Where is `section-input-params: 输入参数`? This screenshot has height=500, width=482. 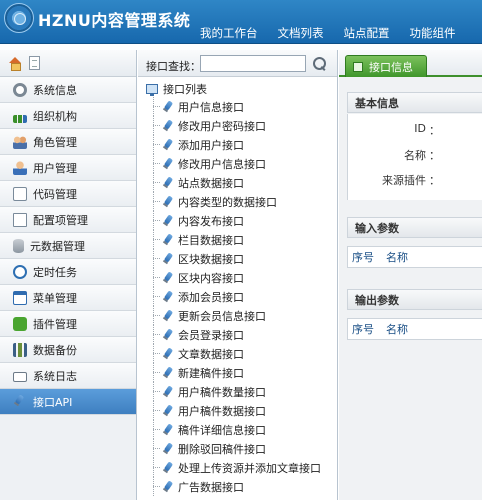 section-input-params: 输入参数 is located at coordinates (414, 227).